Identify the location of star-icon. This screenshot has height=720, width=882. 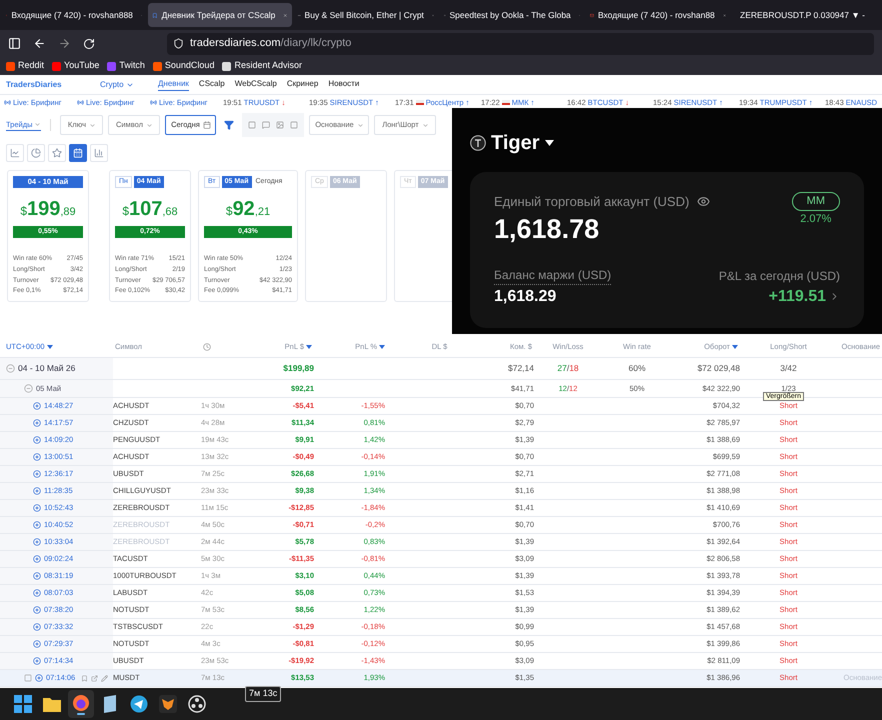
(57, 153).